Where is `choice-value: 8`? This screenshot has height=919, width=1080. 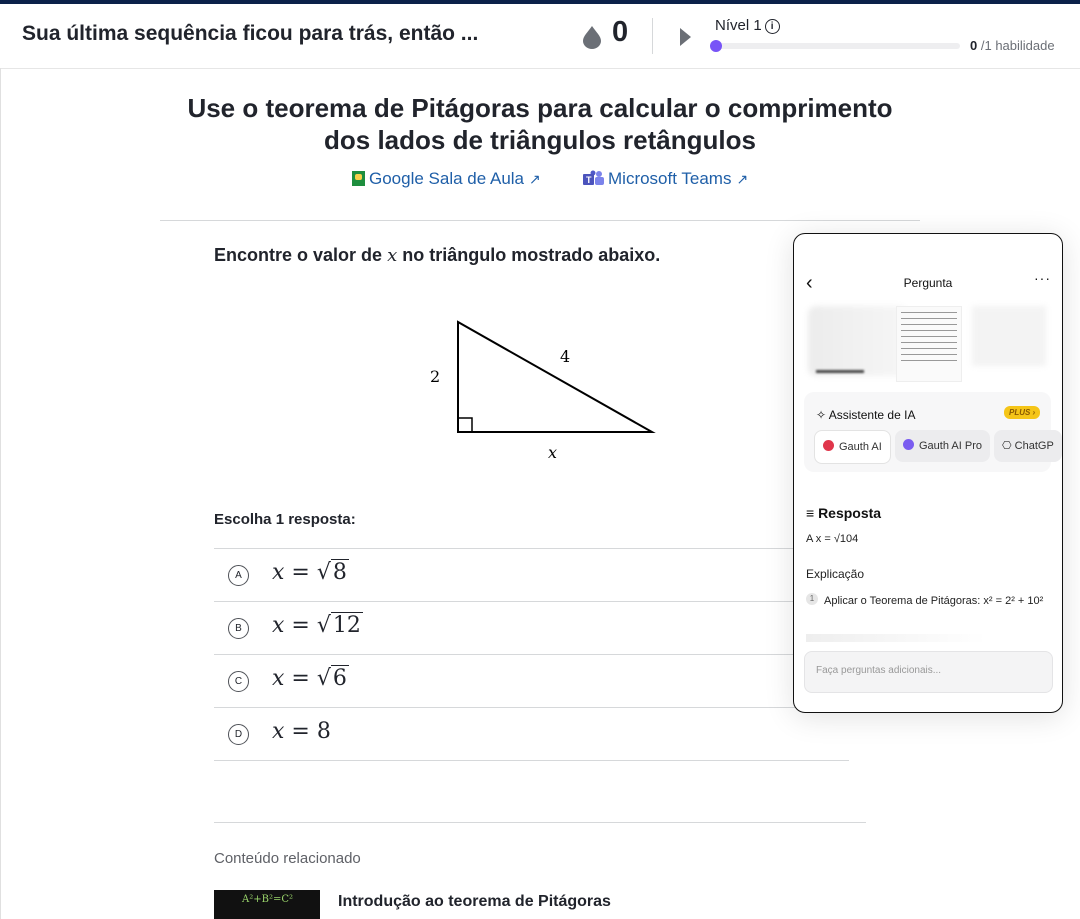
choice-value: 8 is located at coordinates (323, 731).